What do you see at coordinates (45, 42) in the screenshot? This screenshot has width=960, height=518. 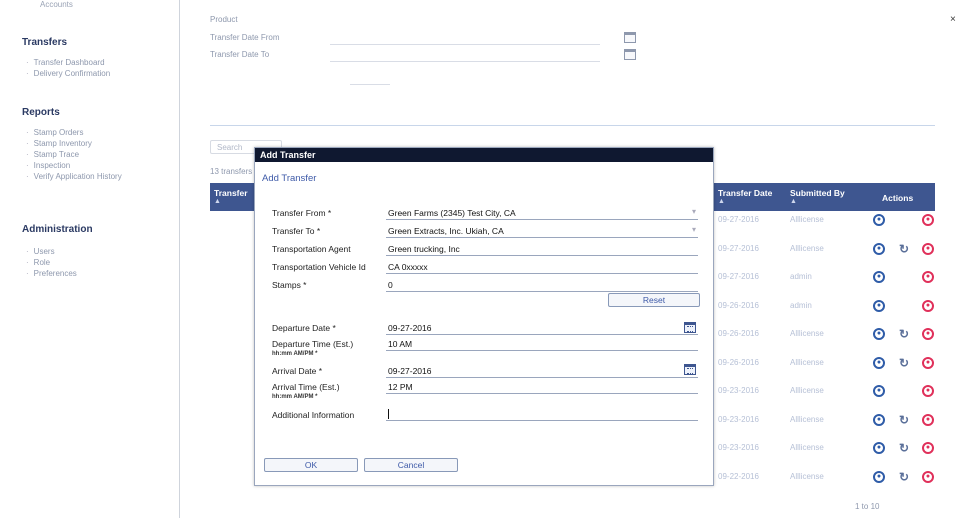 I see `sidebar-section-transfers: Transfers` at bounding box center [45, 42].